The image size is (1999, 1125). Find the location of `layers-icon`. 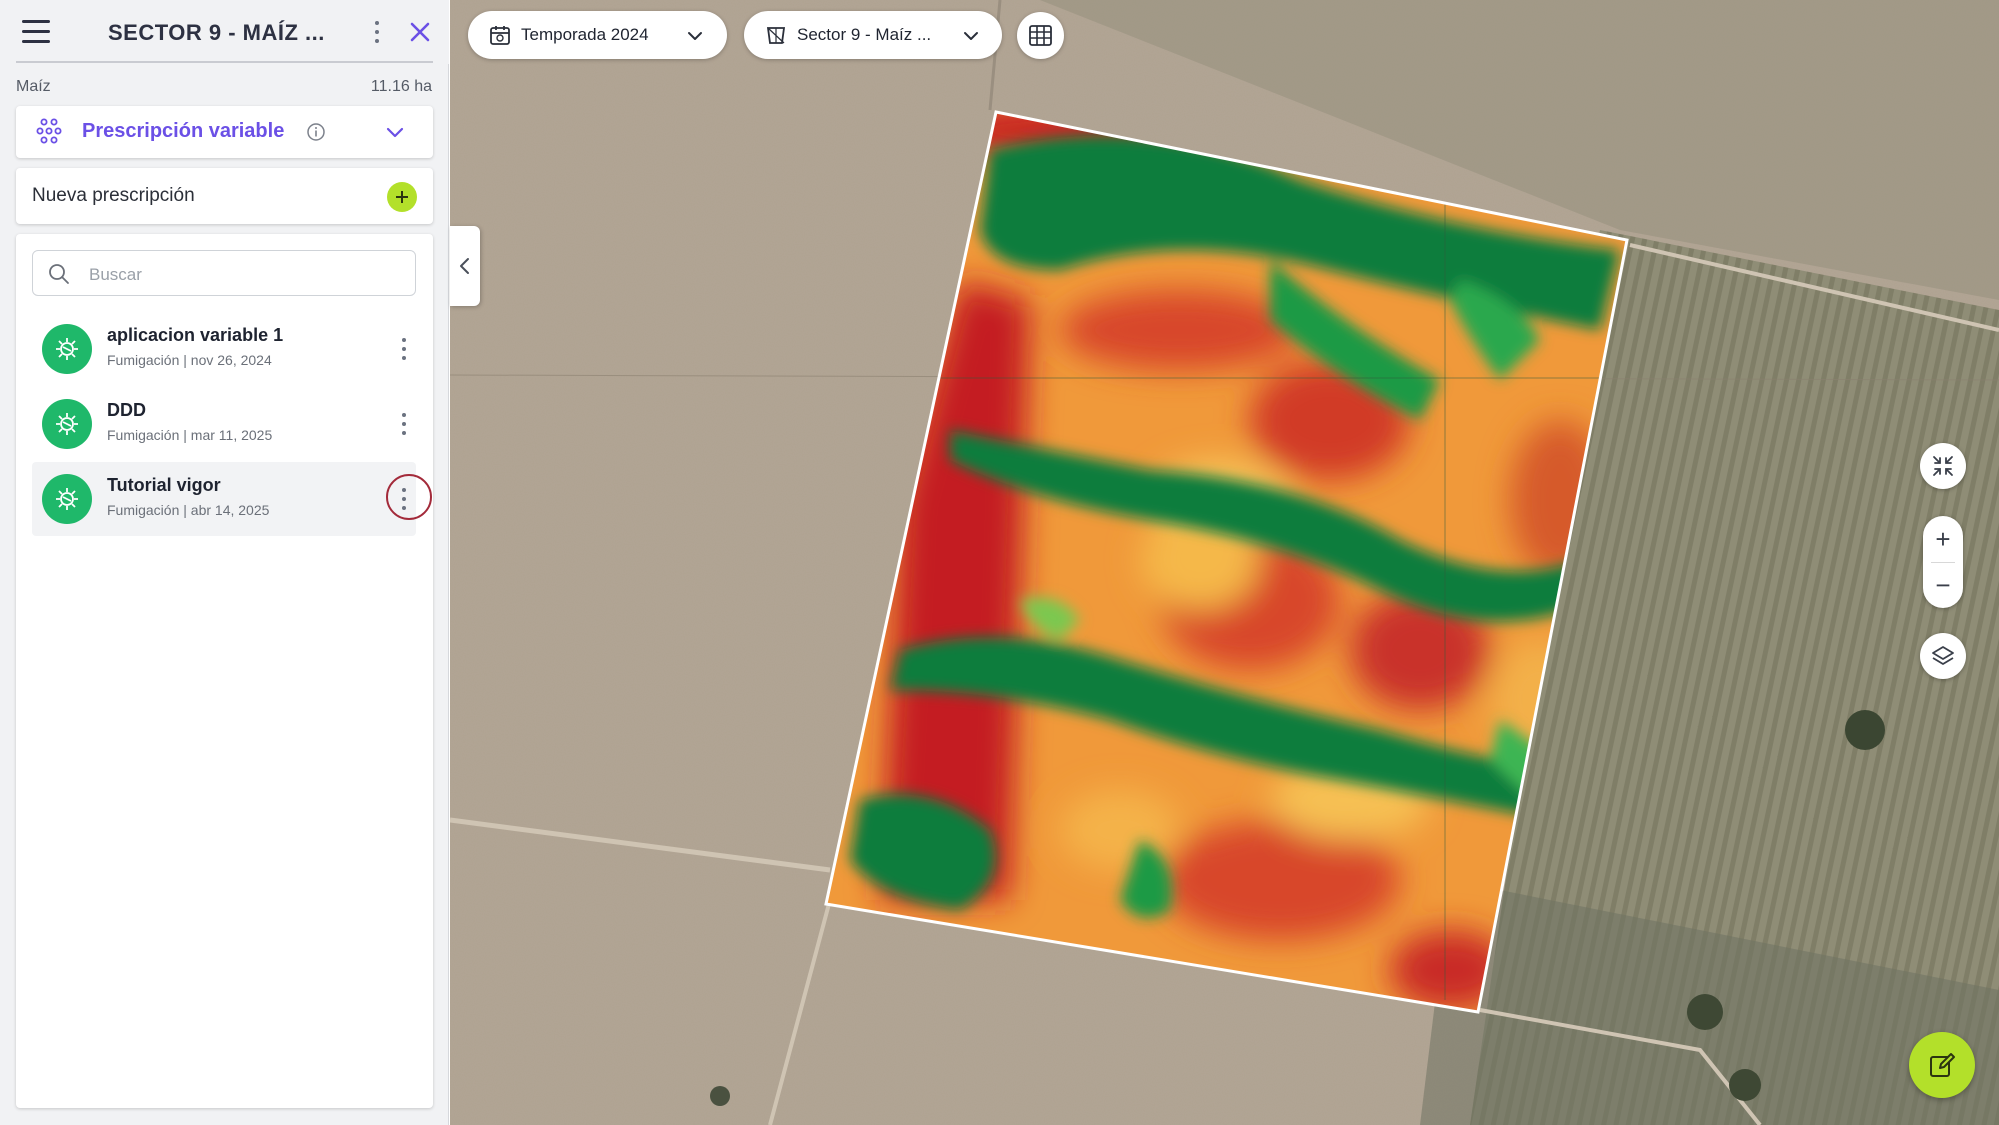

layers-icon is located at coordinates (1943, 655).